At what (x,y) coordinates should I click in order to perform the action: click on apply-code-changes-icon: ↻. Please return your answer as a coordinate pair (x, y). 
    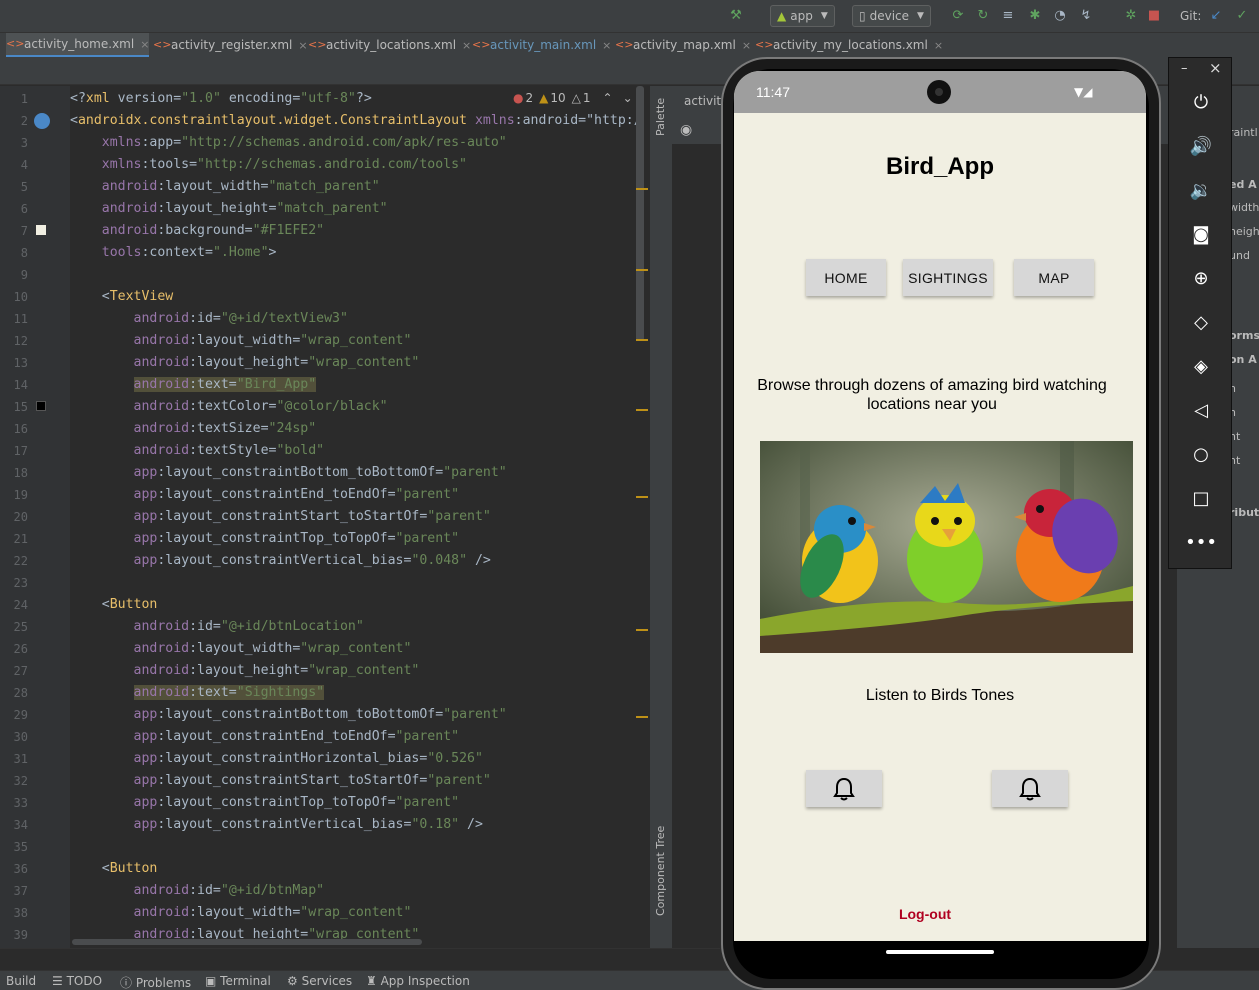
    Looking at the image, I should click on (983, 16).